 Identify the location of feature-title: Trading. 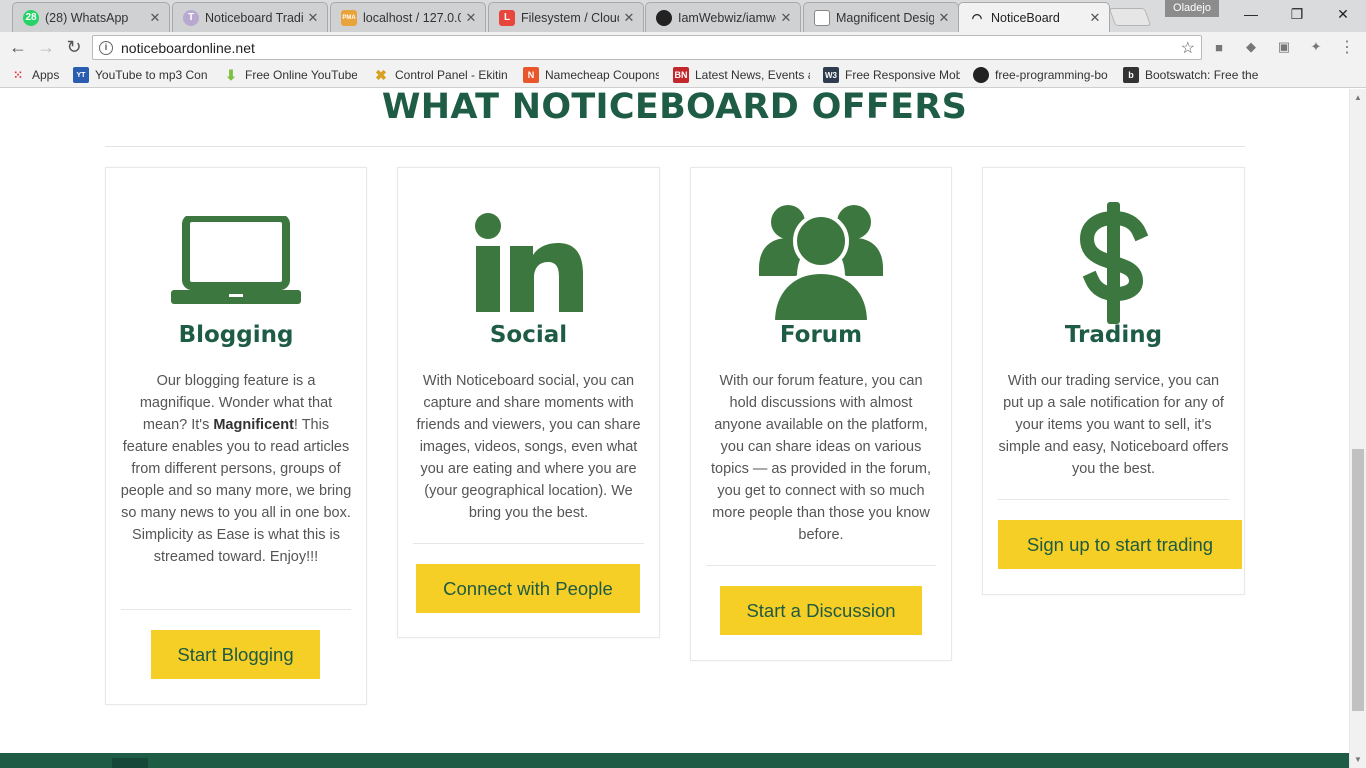
(1113, 335).